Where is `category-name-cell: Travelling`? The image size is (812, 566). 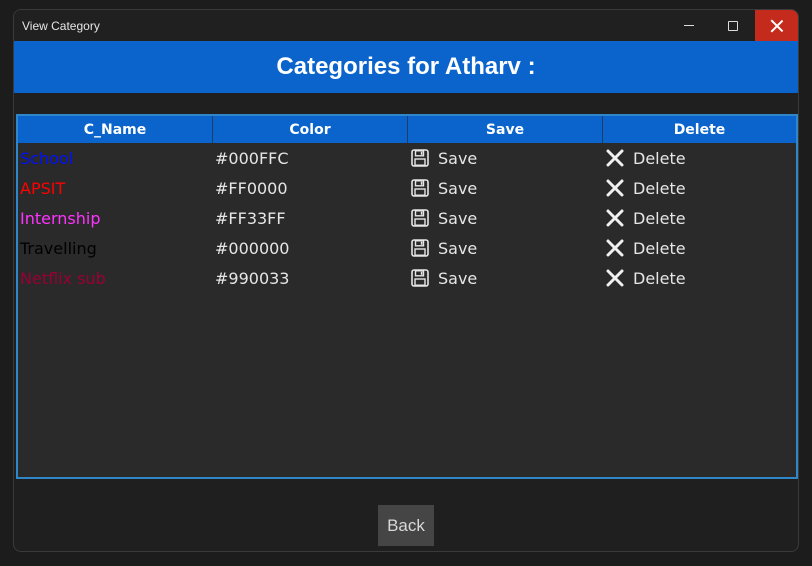 category-name-cell: Travelling is located at coordinates (115, 248).